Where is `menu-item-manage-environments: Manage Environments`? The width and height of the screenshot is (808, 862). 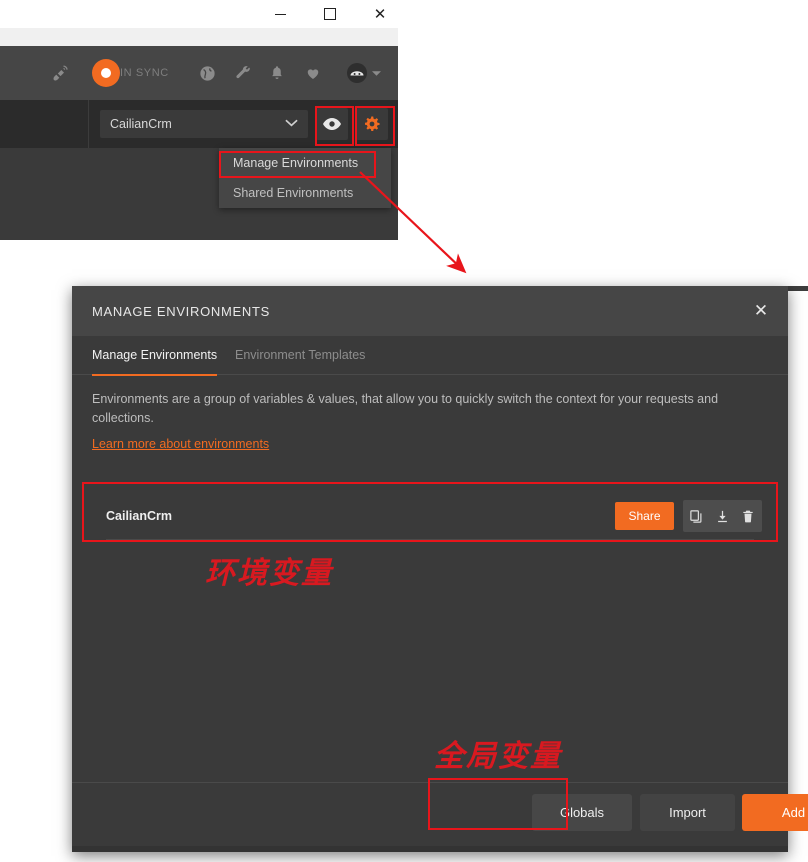
menu-item-manage-environments: Manage Environments is located at coordinates (305, 163).